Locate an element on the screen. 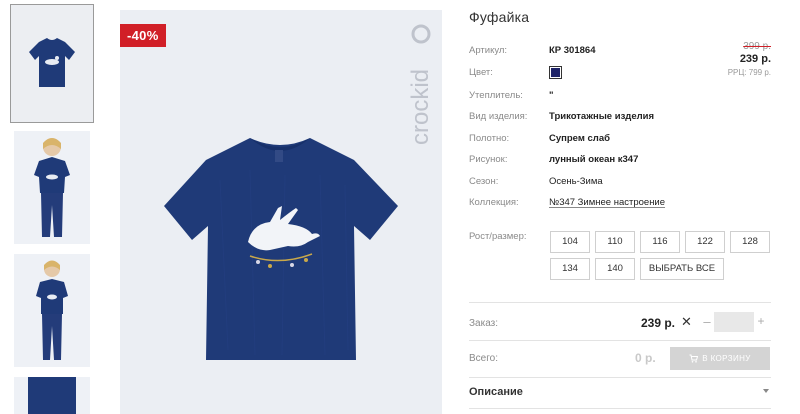  order-label: Заказ: is located at coordinates (484, 323).